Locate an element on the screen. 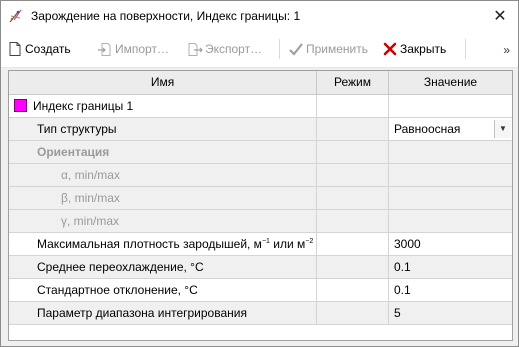  export-icon is located at coordinates (195, 49).